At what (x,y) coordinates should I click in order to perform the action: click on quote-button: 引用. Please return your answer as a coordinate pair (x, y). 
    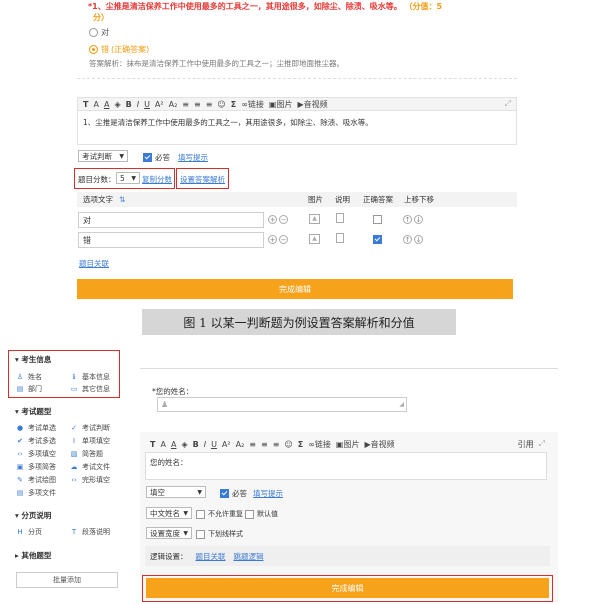
    Looking at the image, I should click on (526, 444).